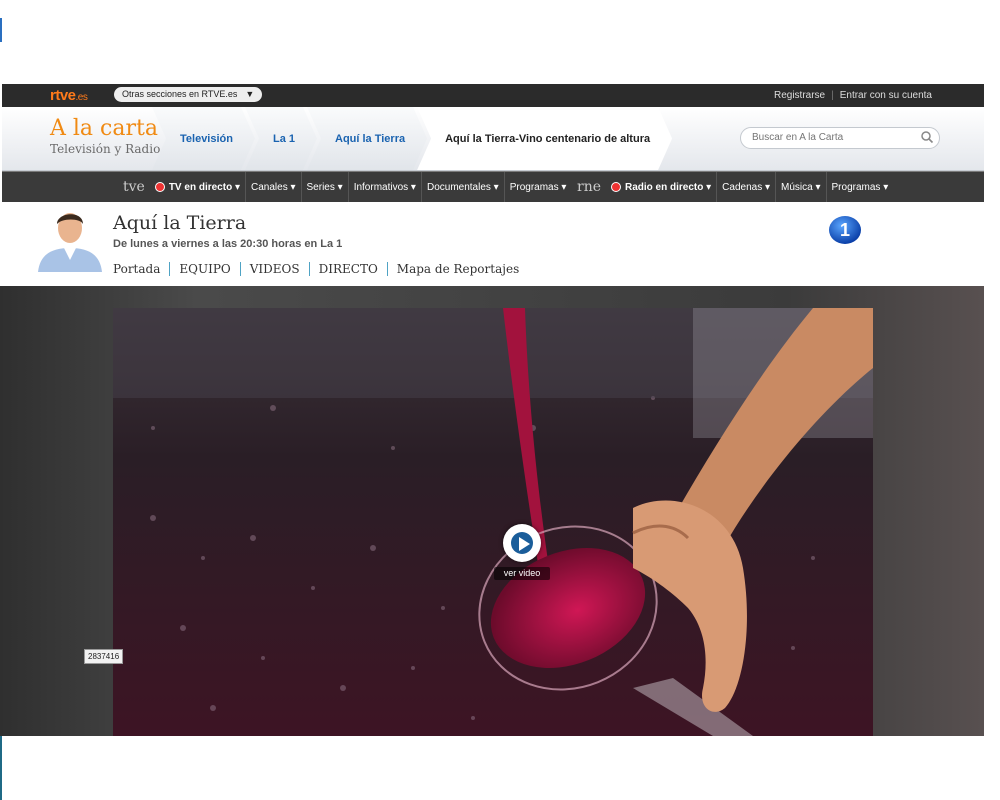 This screenshot has height=800, width=1000. Describe the element at coordinates (886, 95) in the screenshot. I see `login-link: Entrar con su cuenta` at that location.